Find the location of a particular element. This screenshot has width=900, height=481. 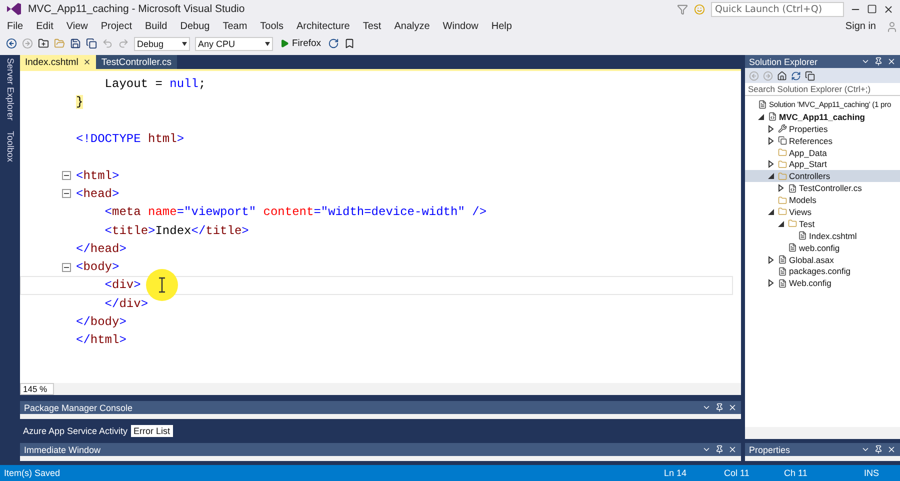

tree-item: Index.cshtml is located at coordinates (822, 236).